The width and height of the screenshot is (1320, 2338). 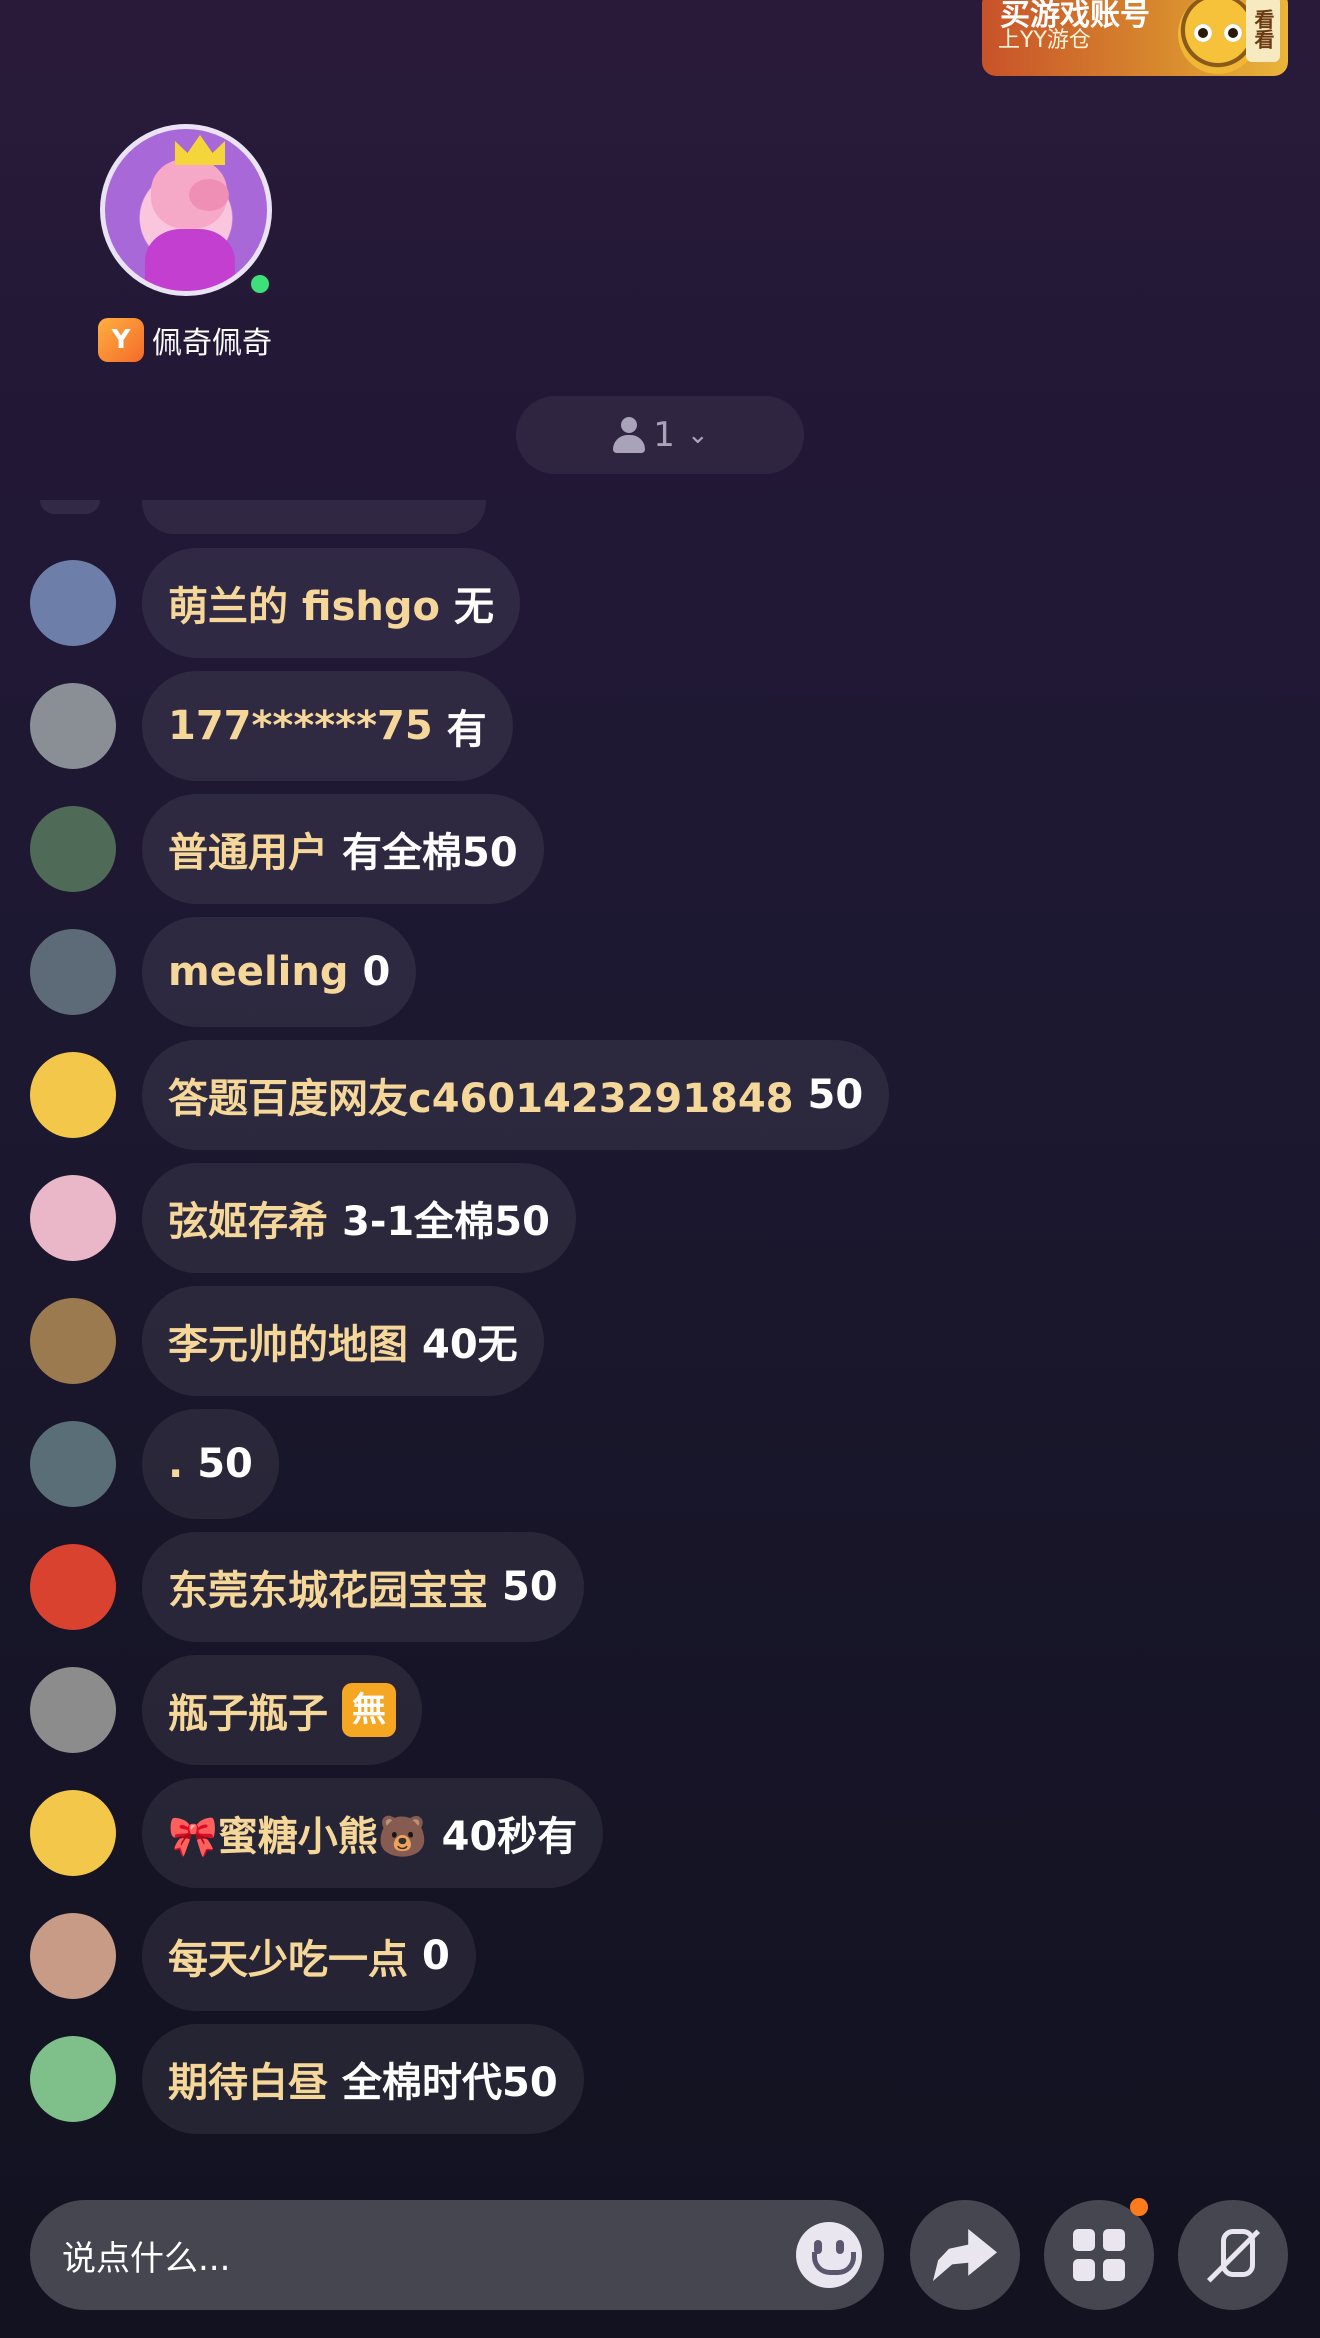 What do you see at coordinates (200, 150) in the screenshot?
I see `crown-icon` at bounding box center [200, 150].